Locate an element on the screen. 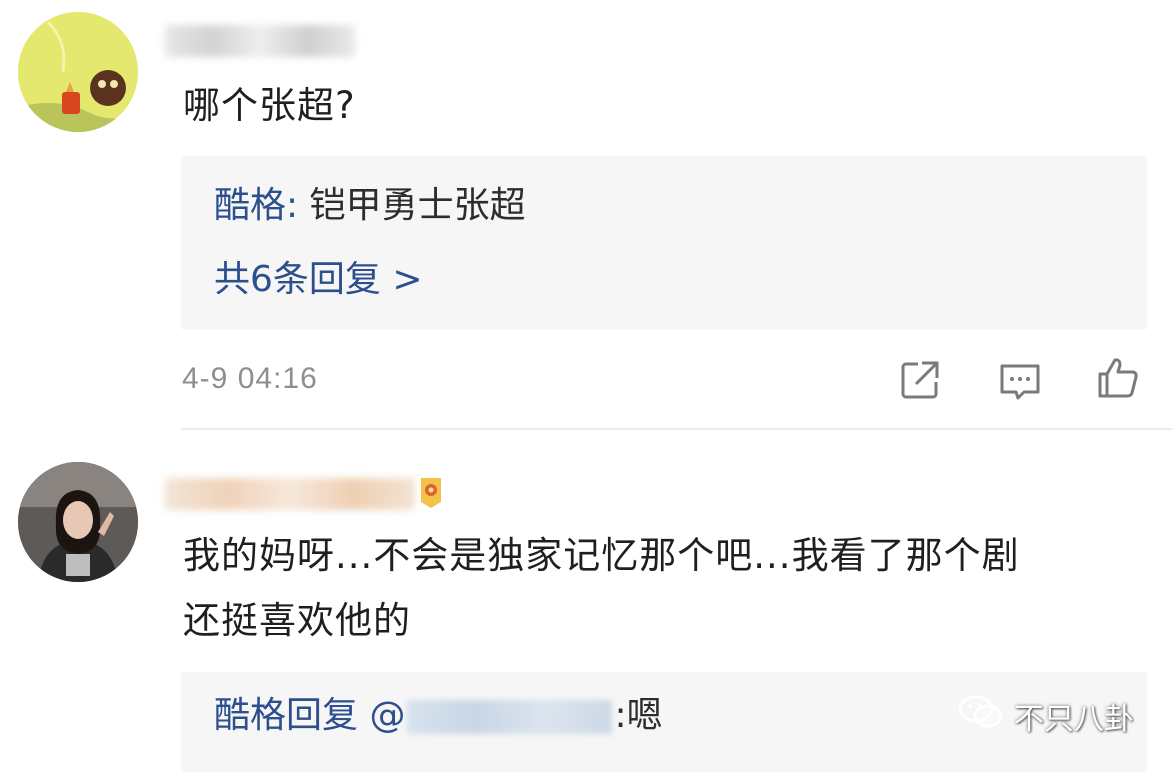 The height and width of the screenshot is (772, 1172). reply-preview-line: 酷格: 铠甲勇士张超 is located at coordinates (370, 206).